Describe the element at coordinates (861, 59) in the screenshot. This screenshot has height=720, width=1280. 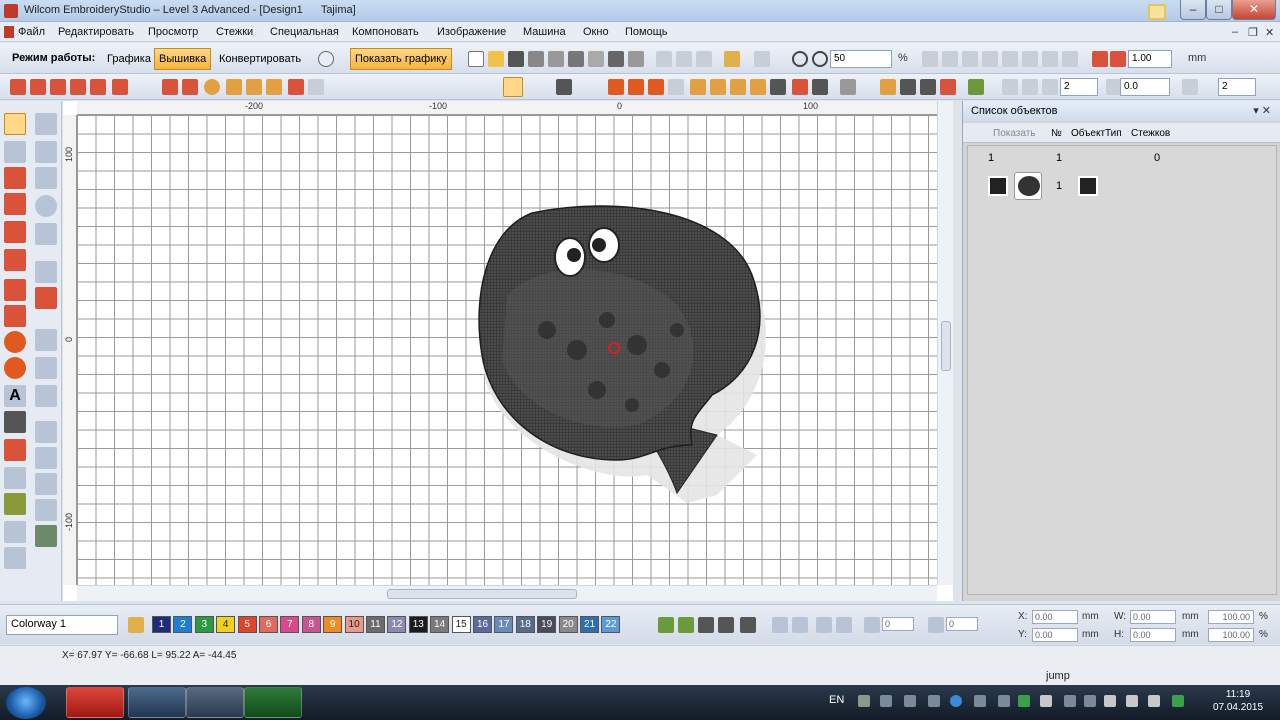
I see `zoom-input: 50` at that location.